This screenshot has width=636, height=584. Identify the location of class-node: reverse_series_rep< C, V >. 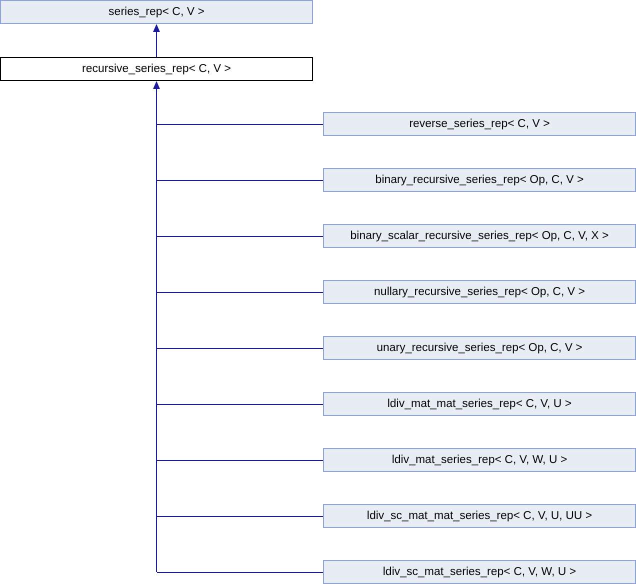
(479, 124).